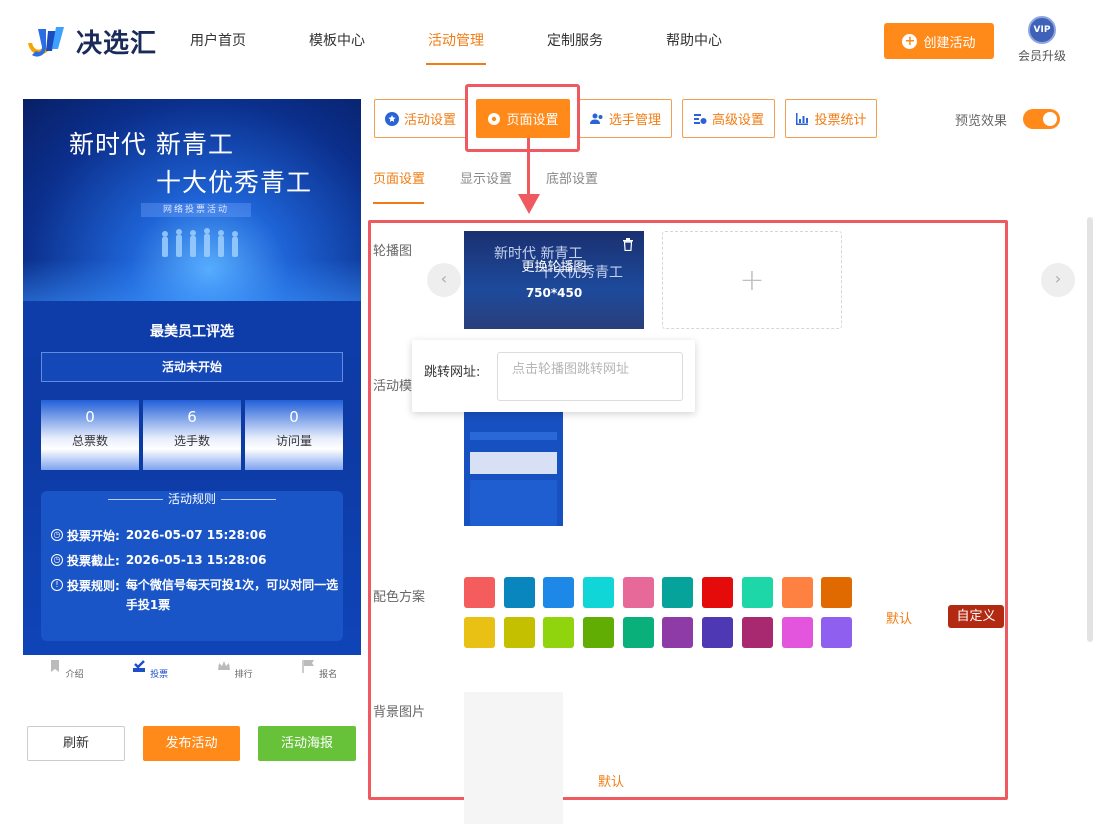  Describe the element at coordinates (802, 118) in the screenshot. I see `bar-chart-icon` at that location.